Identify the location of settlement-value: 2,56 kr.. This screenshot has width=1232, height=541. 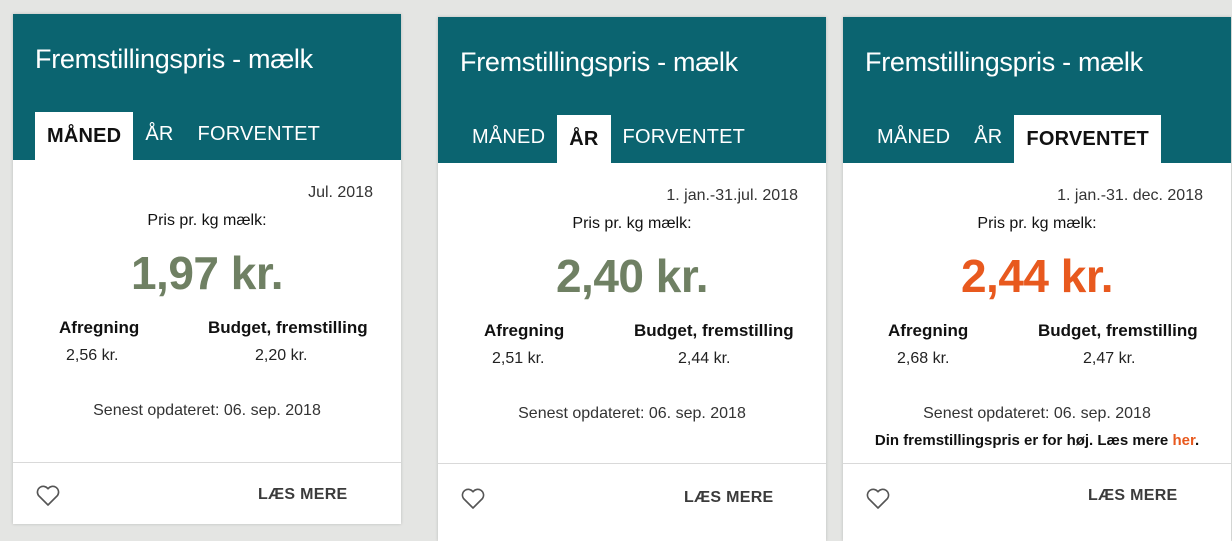
(92, 355).